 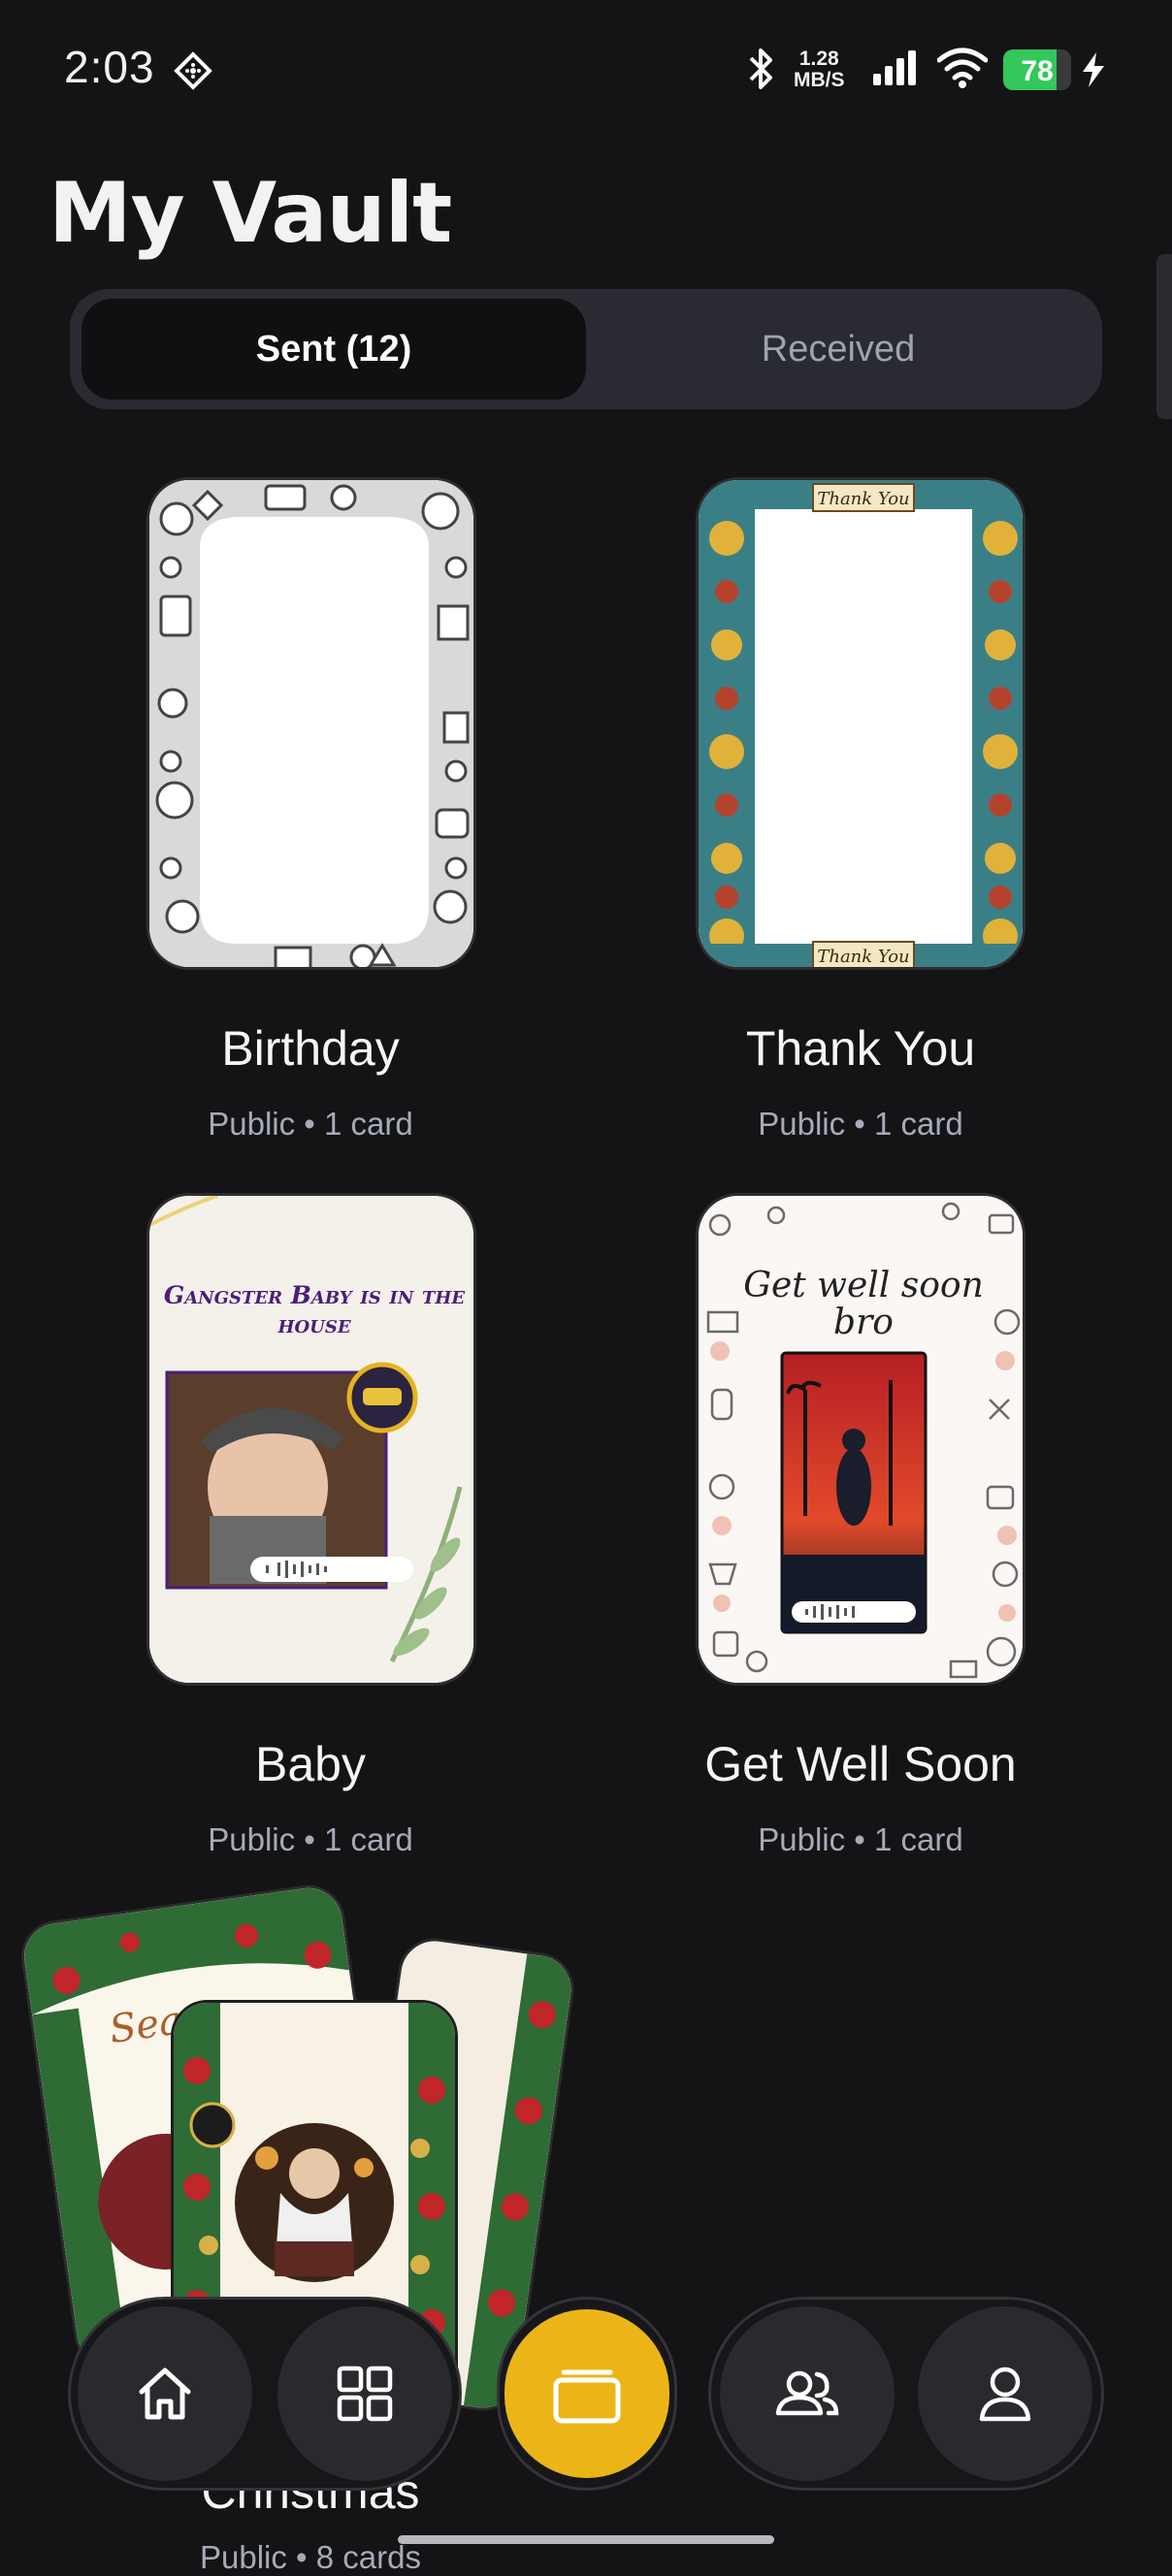 I want to click on category-name: Birthday, so click(x=310, y=1048).